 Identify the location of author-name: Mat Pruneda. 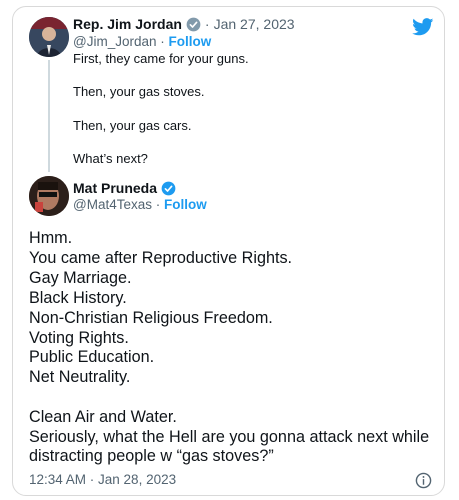
(115, 188).